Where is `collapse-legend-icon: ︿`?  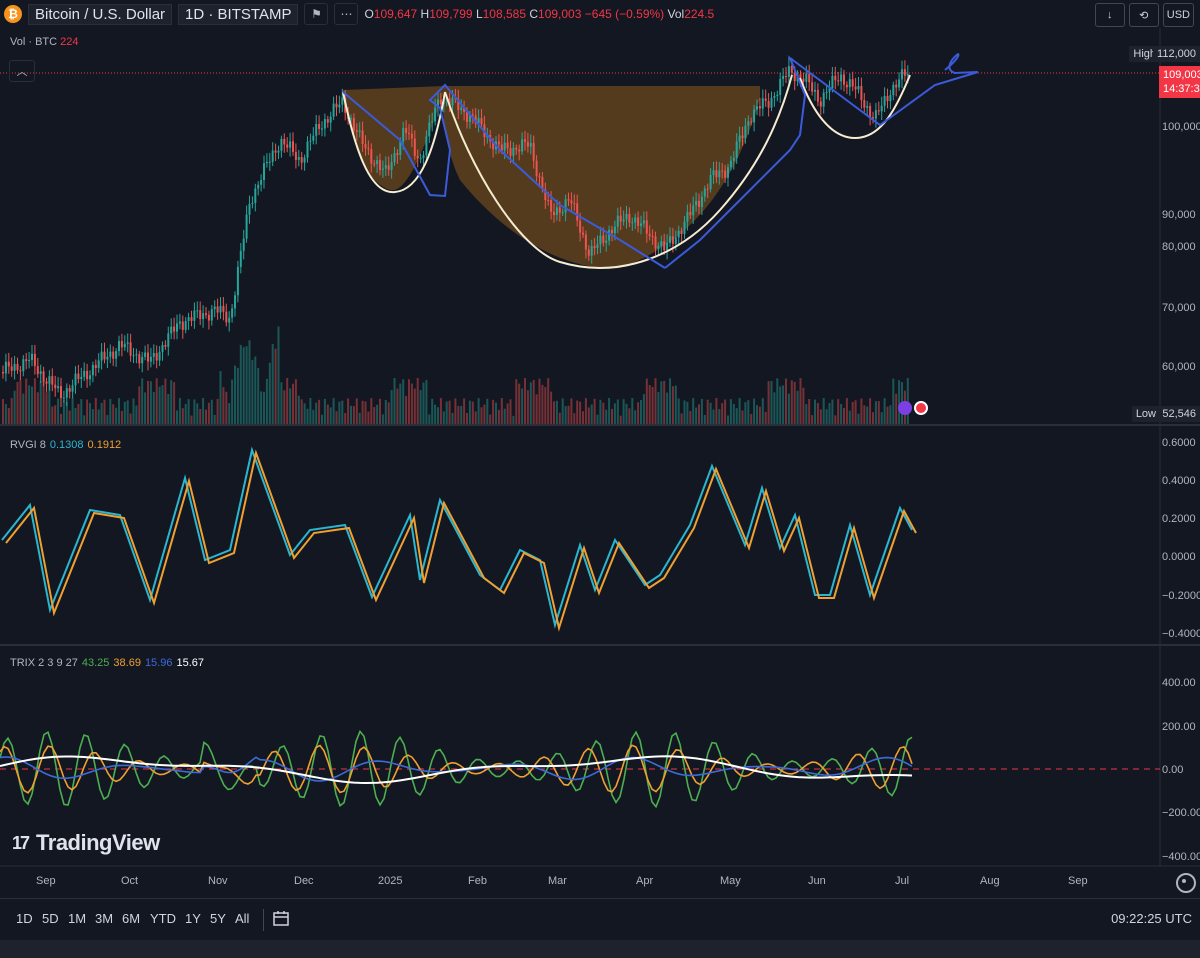 collapse-legend-icon: ︿ is located at coordinates (22, 71).